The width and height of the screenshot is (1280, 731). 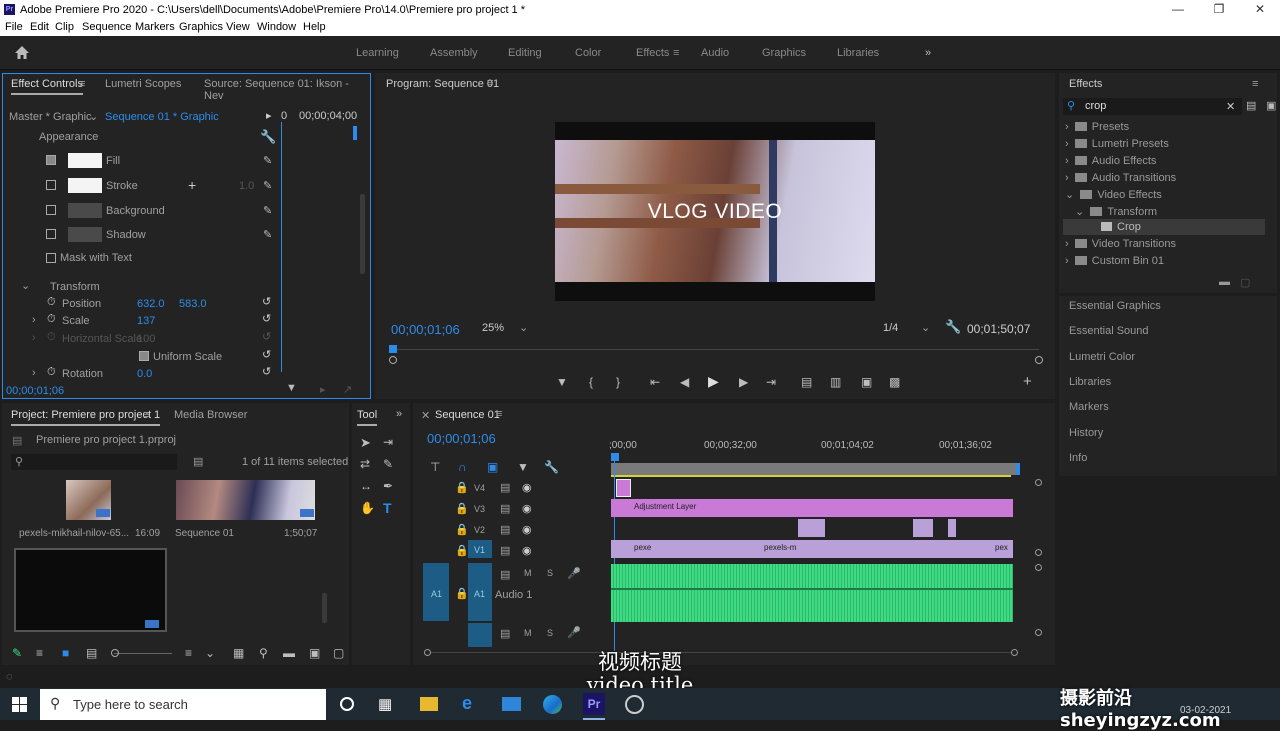 I want to click on track-select-tool-icon: ⇥, so click(x=388, y=442).